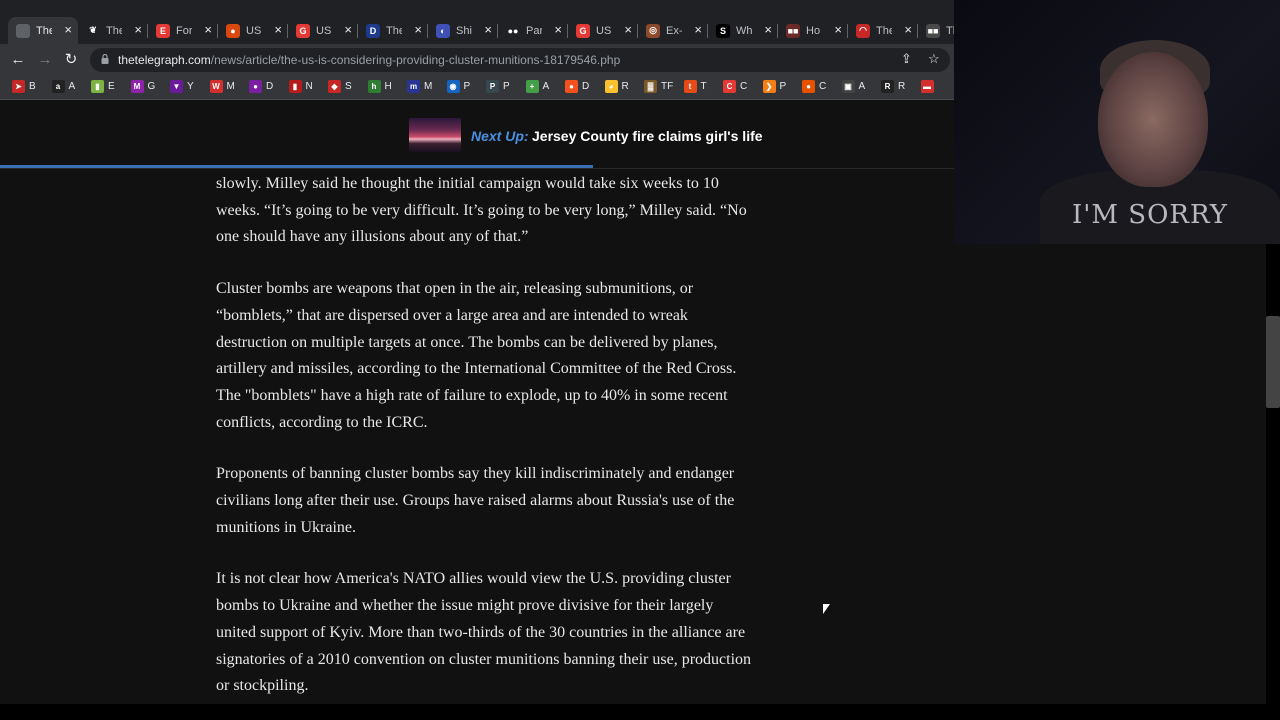  Describe the element at coordinates (142, 86) in the screenshot. I see `bookmark-item: MG` at that location.